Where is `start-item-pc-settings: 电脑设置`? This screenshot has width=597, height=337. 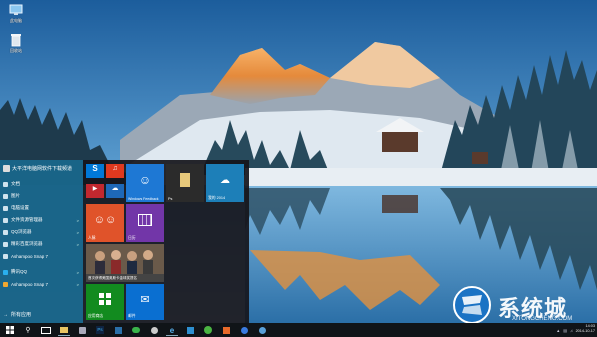 start-item-pc-settings: 电脑设置 is located at coordinates (43, 208).